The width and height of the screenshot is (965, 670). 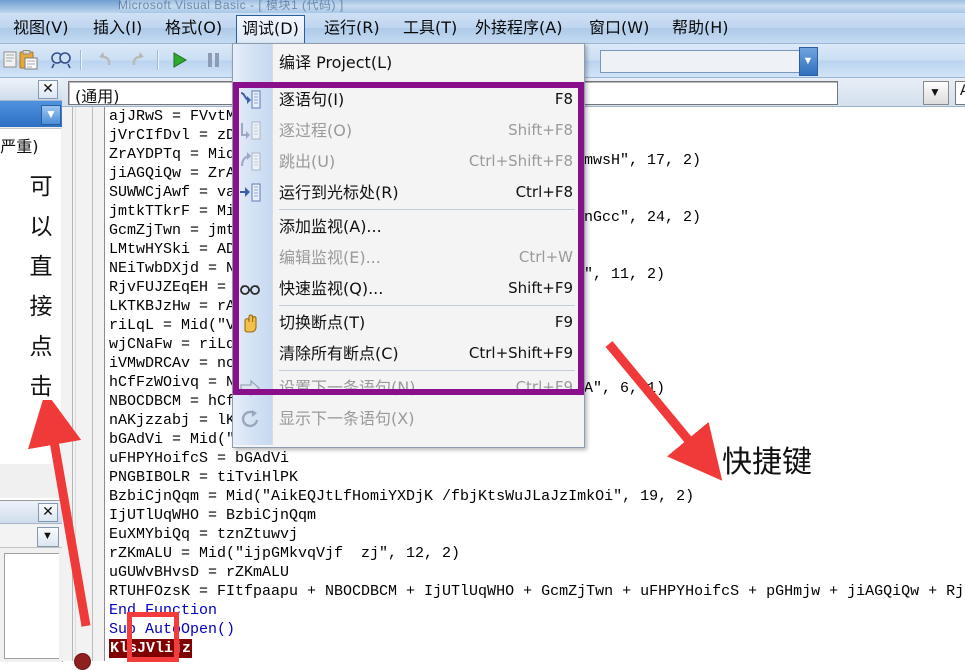 I want to click on code-line: bGAdVi = Mid(", so click(x=172, y=439).